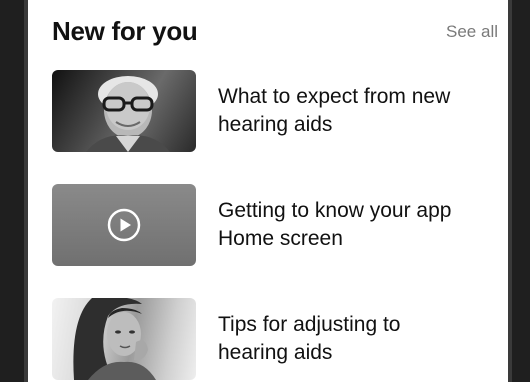 This screenshot has height=382, width=530. I want to click on play-icon, so click(124, 225).